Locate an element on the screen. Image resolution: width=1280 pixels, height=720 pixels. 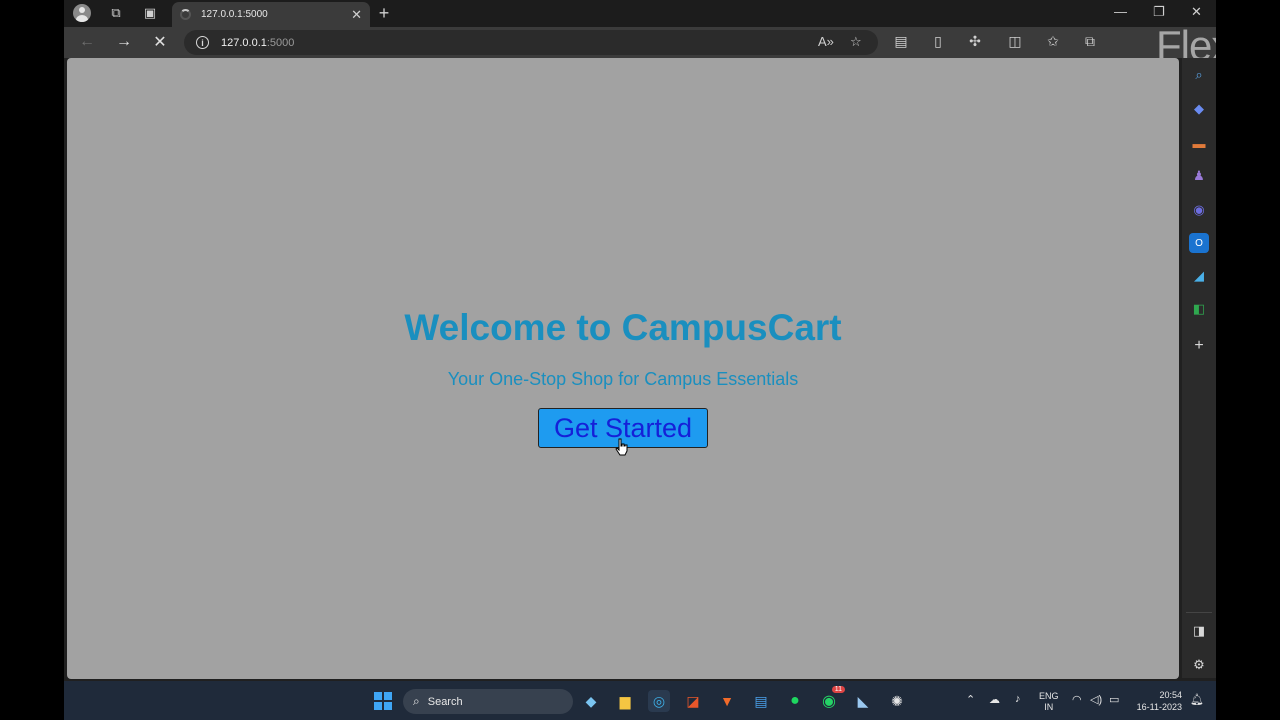
chatgpt-icon: ✺ is located at coordinates (897, 701).